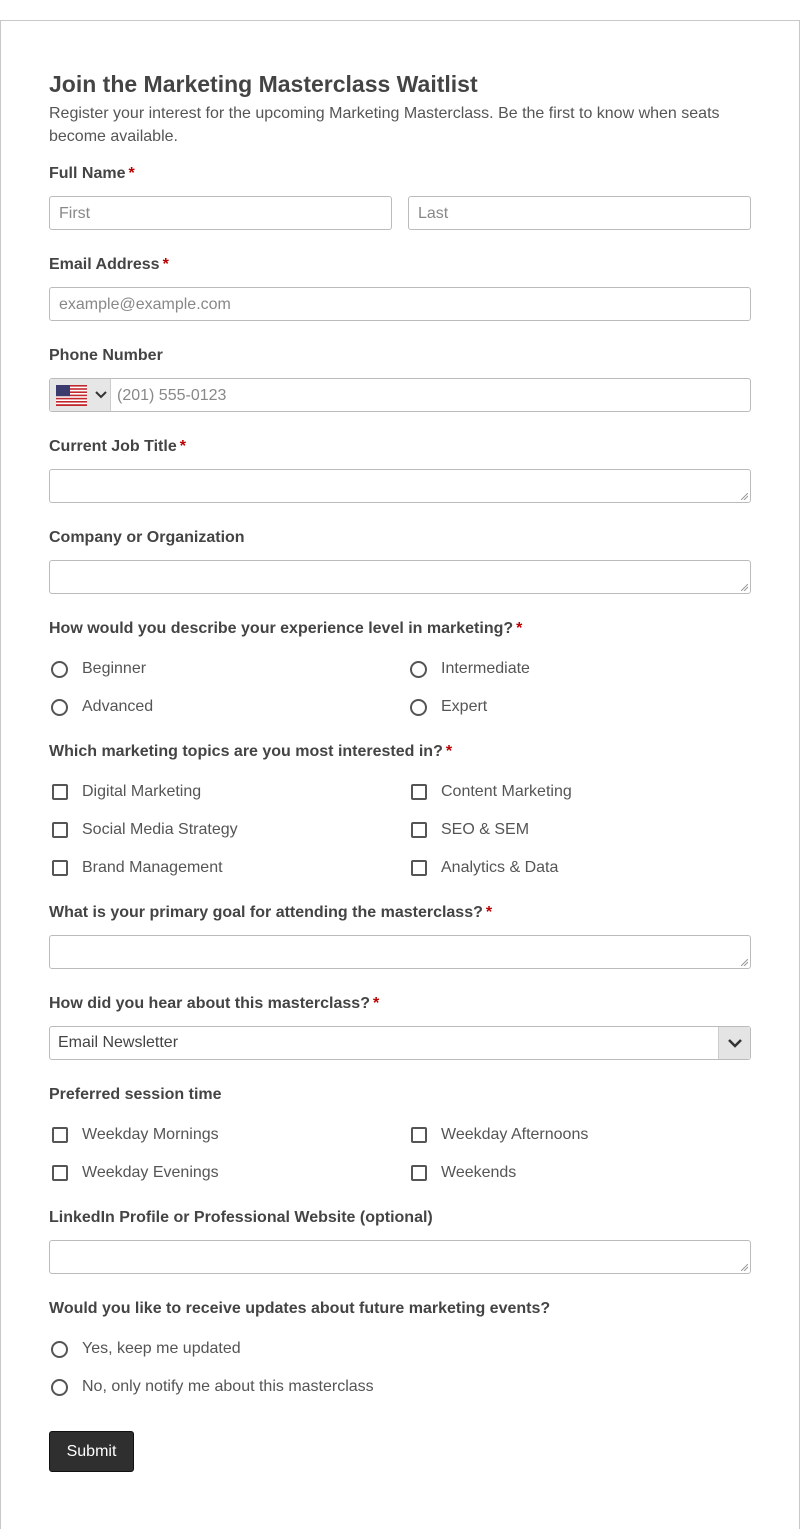 This screenshot has height=1529, width=800. I want to click on source-selected-value: Email Newsletter, so click(118, 1042).